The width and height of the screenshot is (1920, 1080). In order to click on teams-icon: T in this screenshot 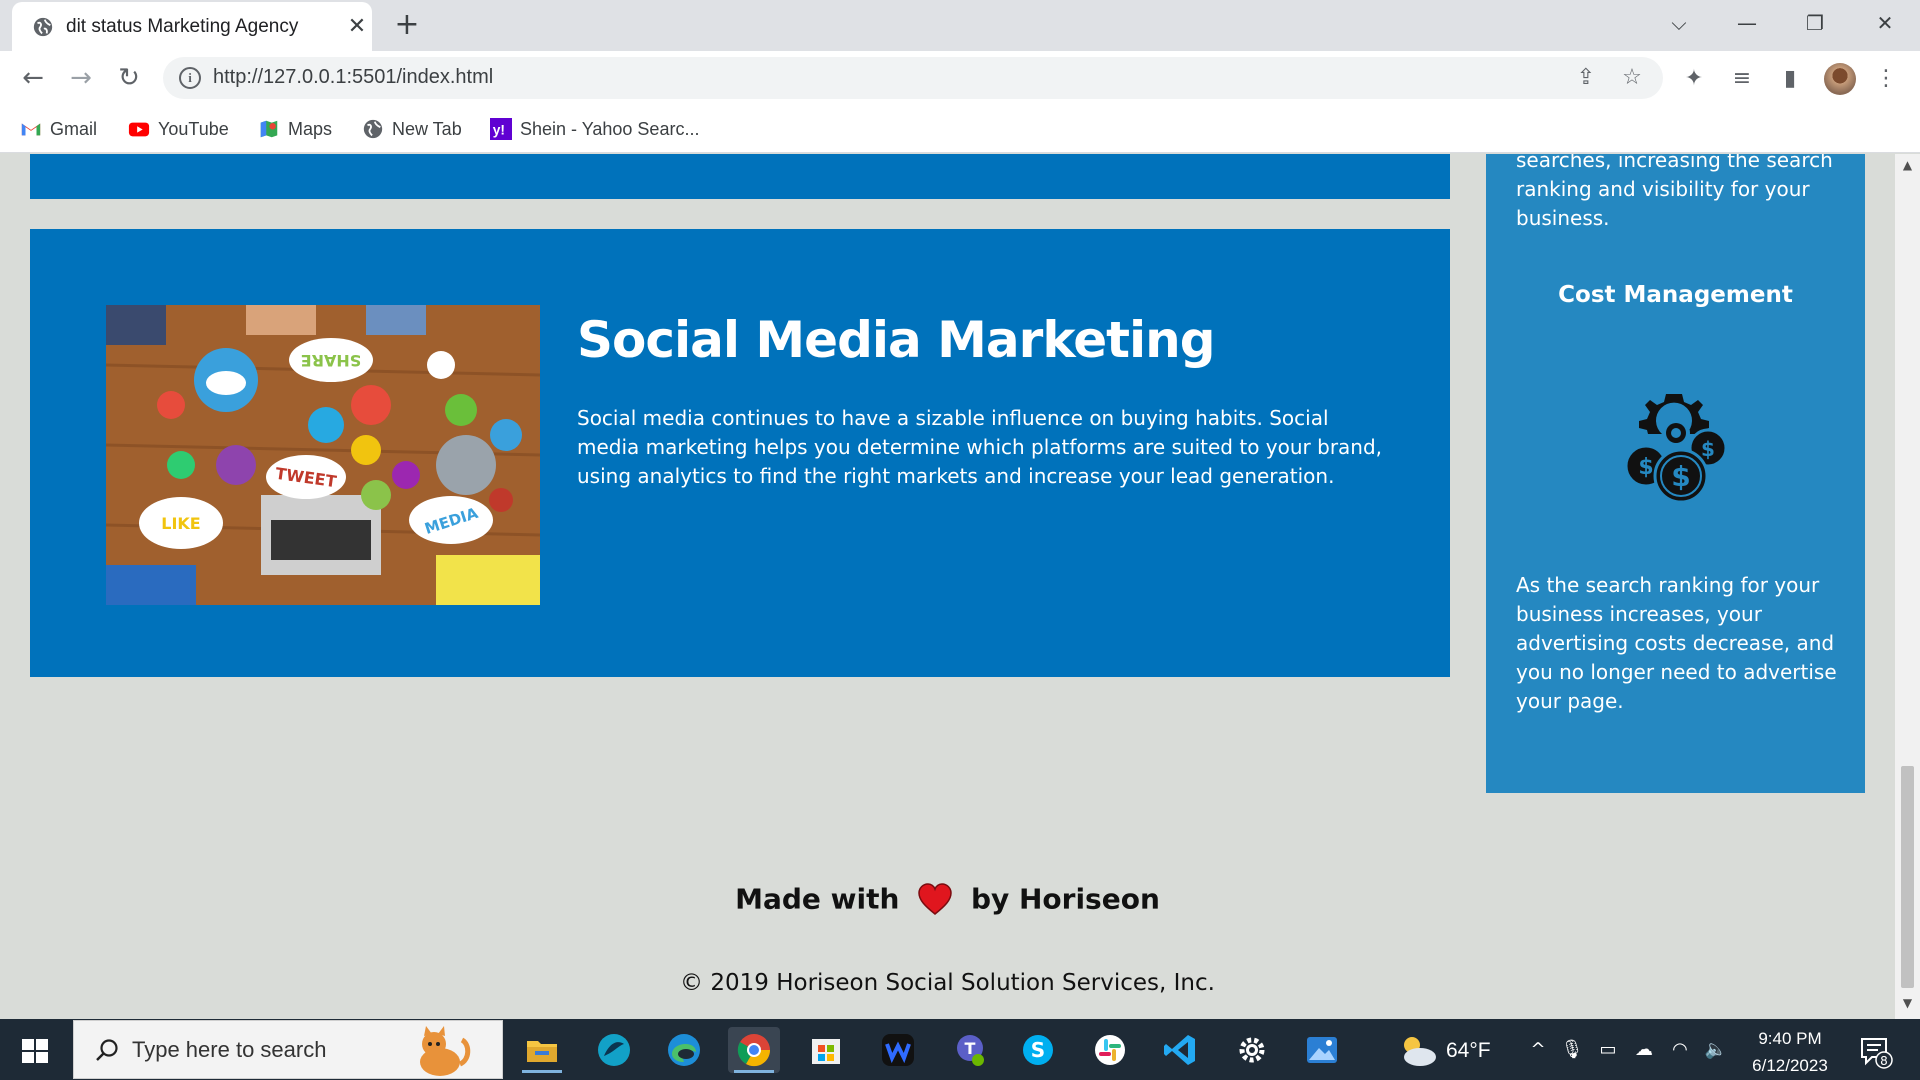, I will do `click(970, 1050)`.